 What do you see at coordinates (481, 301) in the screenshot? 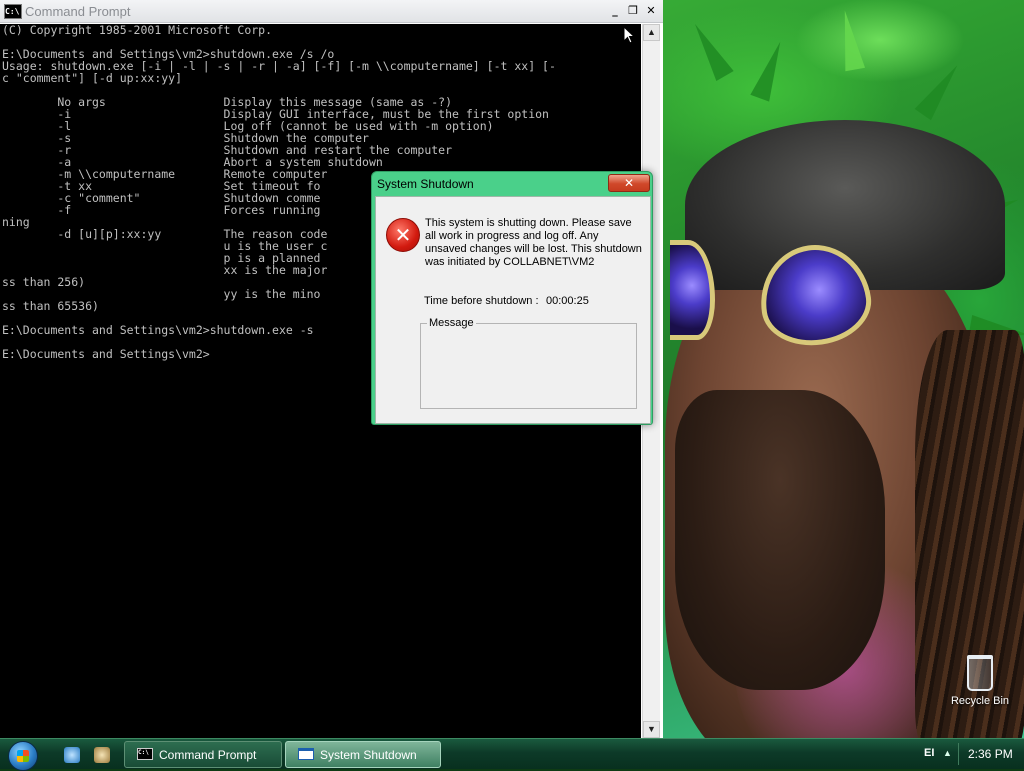
I see `time-before-shutdown-label: Time before shutdown :` at bounding box center [481, 301].